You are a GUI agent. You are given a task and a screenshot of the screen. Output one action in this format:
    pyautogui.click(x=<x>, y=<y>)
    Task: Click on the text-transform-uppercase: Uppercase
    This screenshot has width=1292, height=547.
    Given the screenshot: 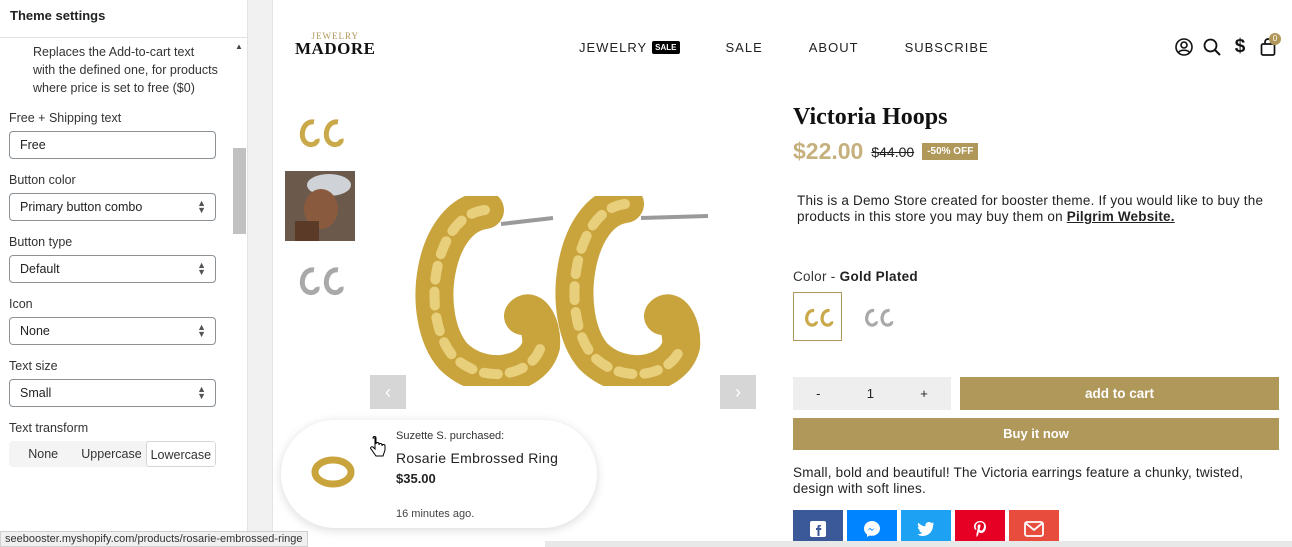 What is the action you would take?
    pyautogui.click(x=111, y=454)
    